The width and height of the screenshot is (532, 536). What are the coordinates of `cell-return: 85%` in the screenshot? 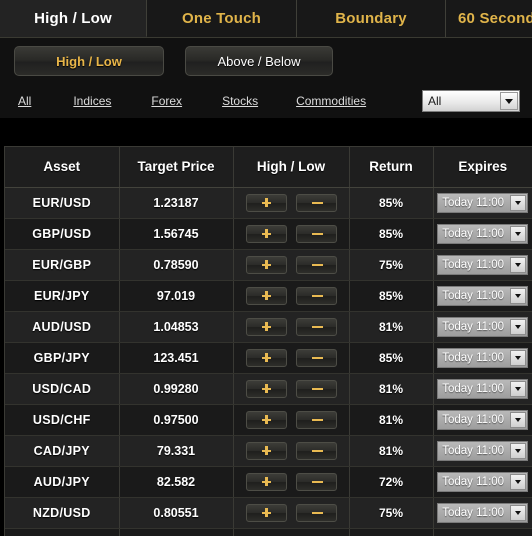 It's located at (391, 358).